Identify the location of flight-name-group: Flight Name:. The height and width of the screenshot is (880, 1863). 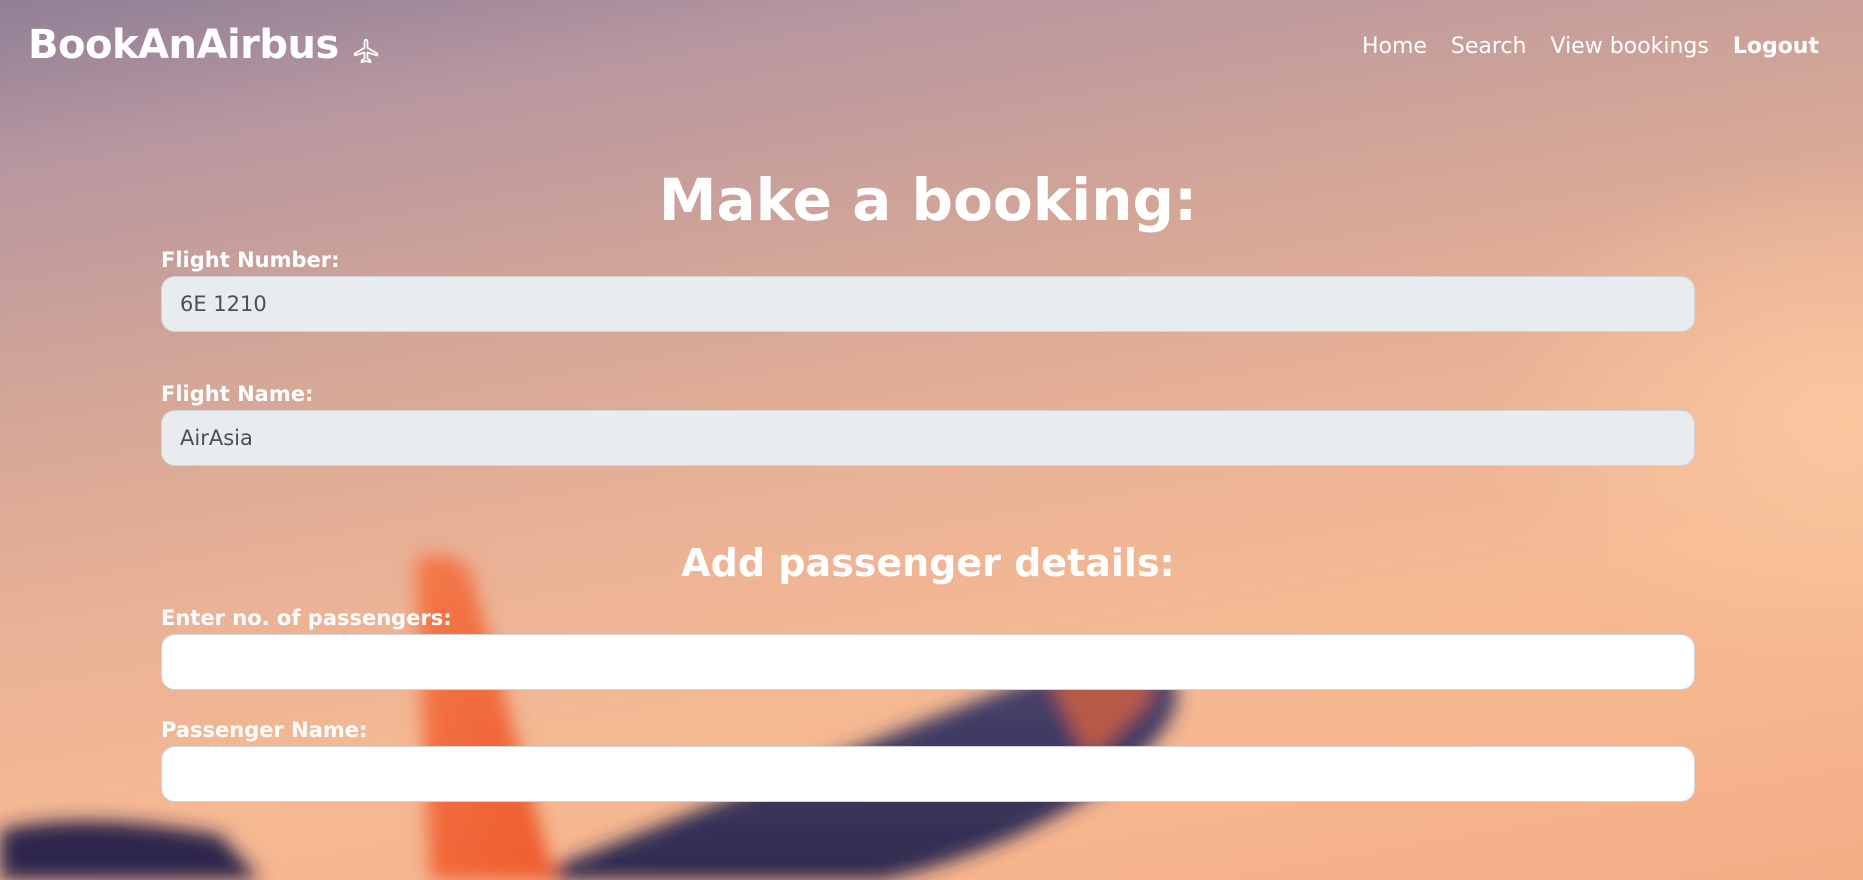
(928, 423).